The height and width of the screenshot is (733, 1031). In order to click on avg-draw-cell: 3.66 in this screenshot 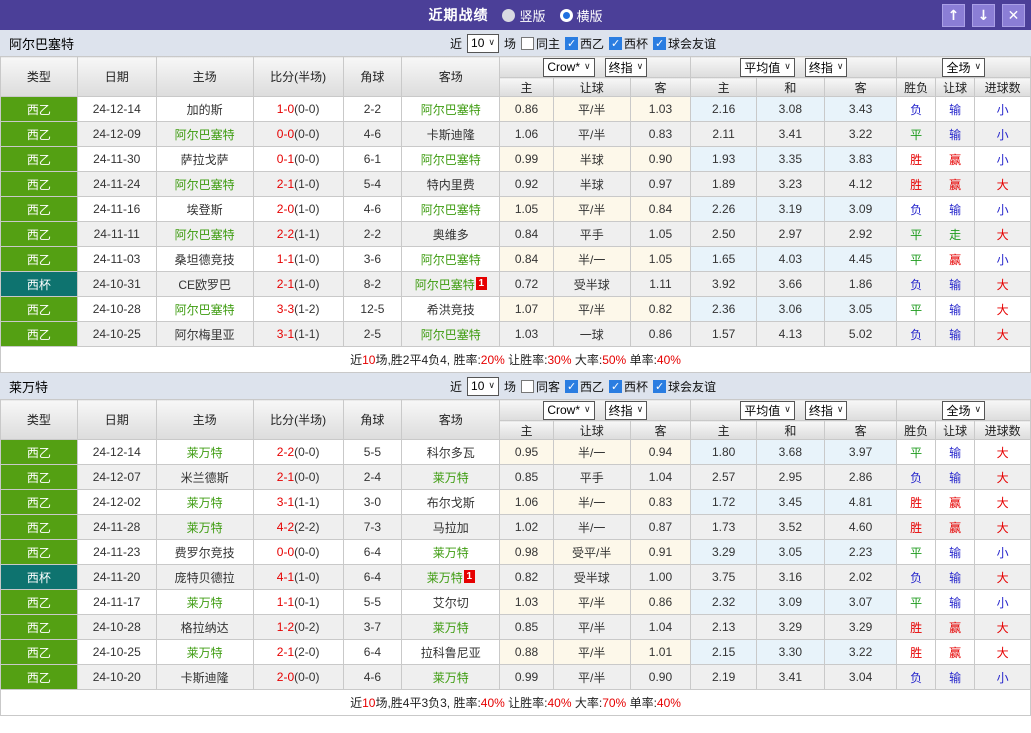, I will do `click(790, 284)`.